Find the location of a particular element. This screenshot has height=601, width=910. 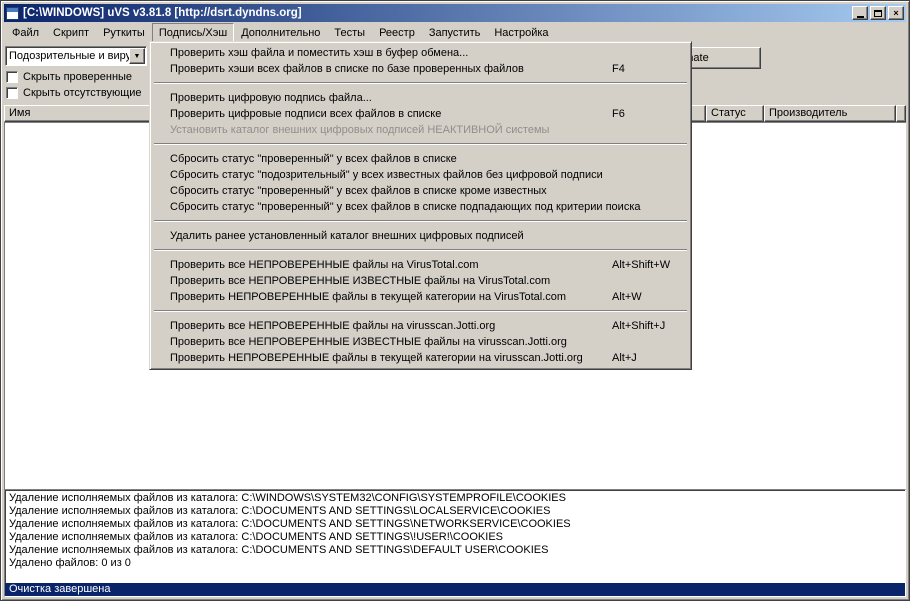

log-line: Удалено файлов: 0 из 0 is located at coordinates (455, 563).